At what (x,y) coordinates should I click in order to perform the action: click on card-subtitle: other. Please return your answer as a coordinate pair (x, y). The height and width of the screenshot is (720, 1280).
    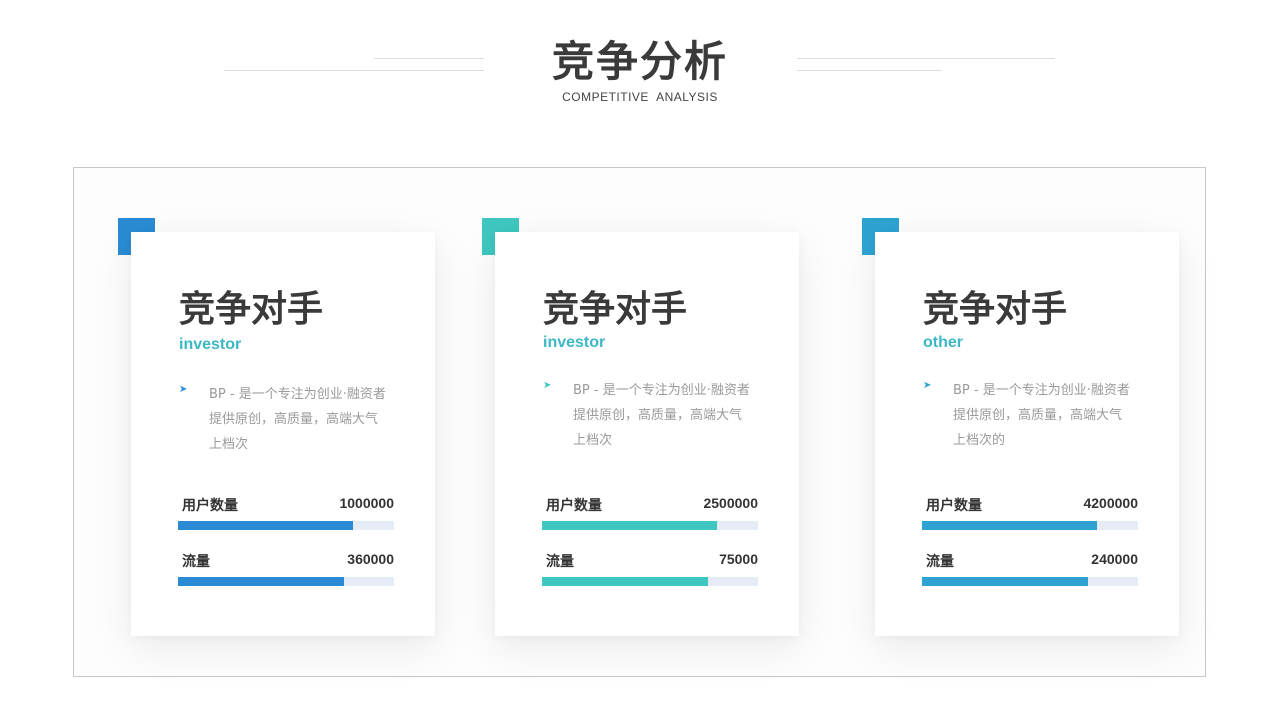
    Looking at the image, I should click on (943, 342).